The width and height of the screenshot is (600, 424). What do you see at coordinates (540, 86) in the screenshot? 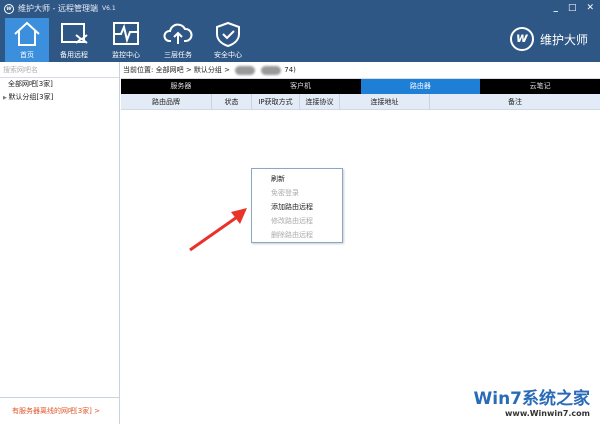
I see `tab-cloud-notes: 云笔记` at bounding box center [540, 86].